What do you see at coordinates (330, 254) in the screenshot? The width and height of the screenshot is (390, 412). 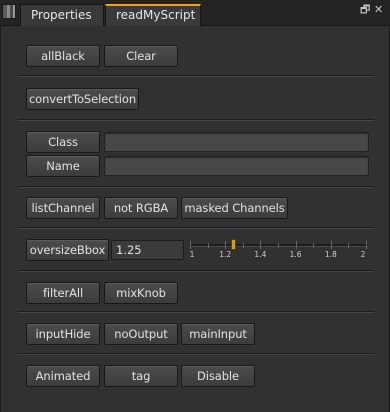 I see `slider-tick-label: 1.8` at bounding box center [330, 254].